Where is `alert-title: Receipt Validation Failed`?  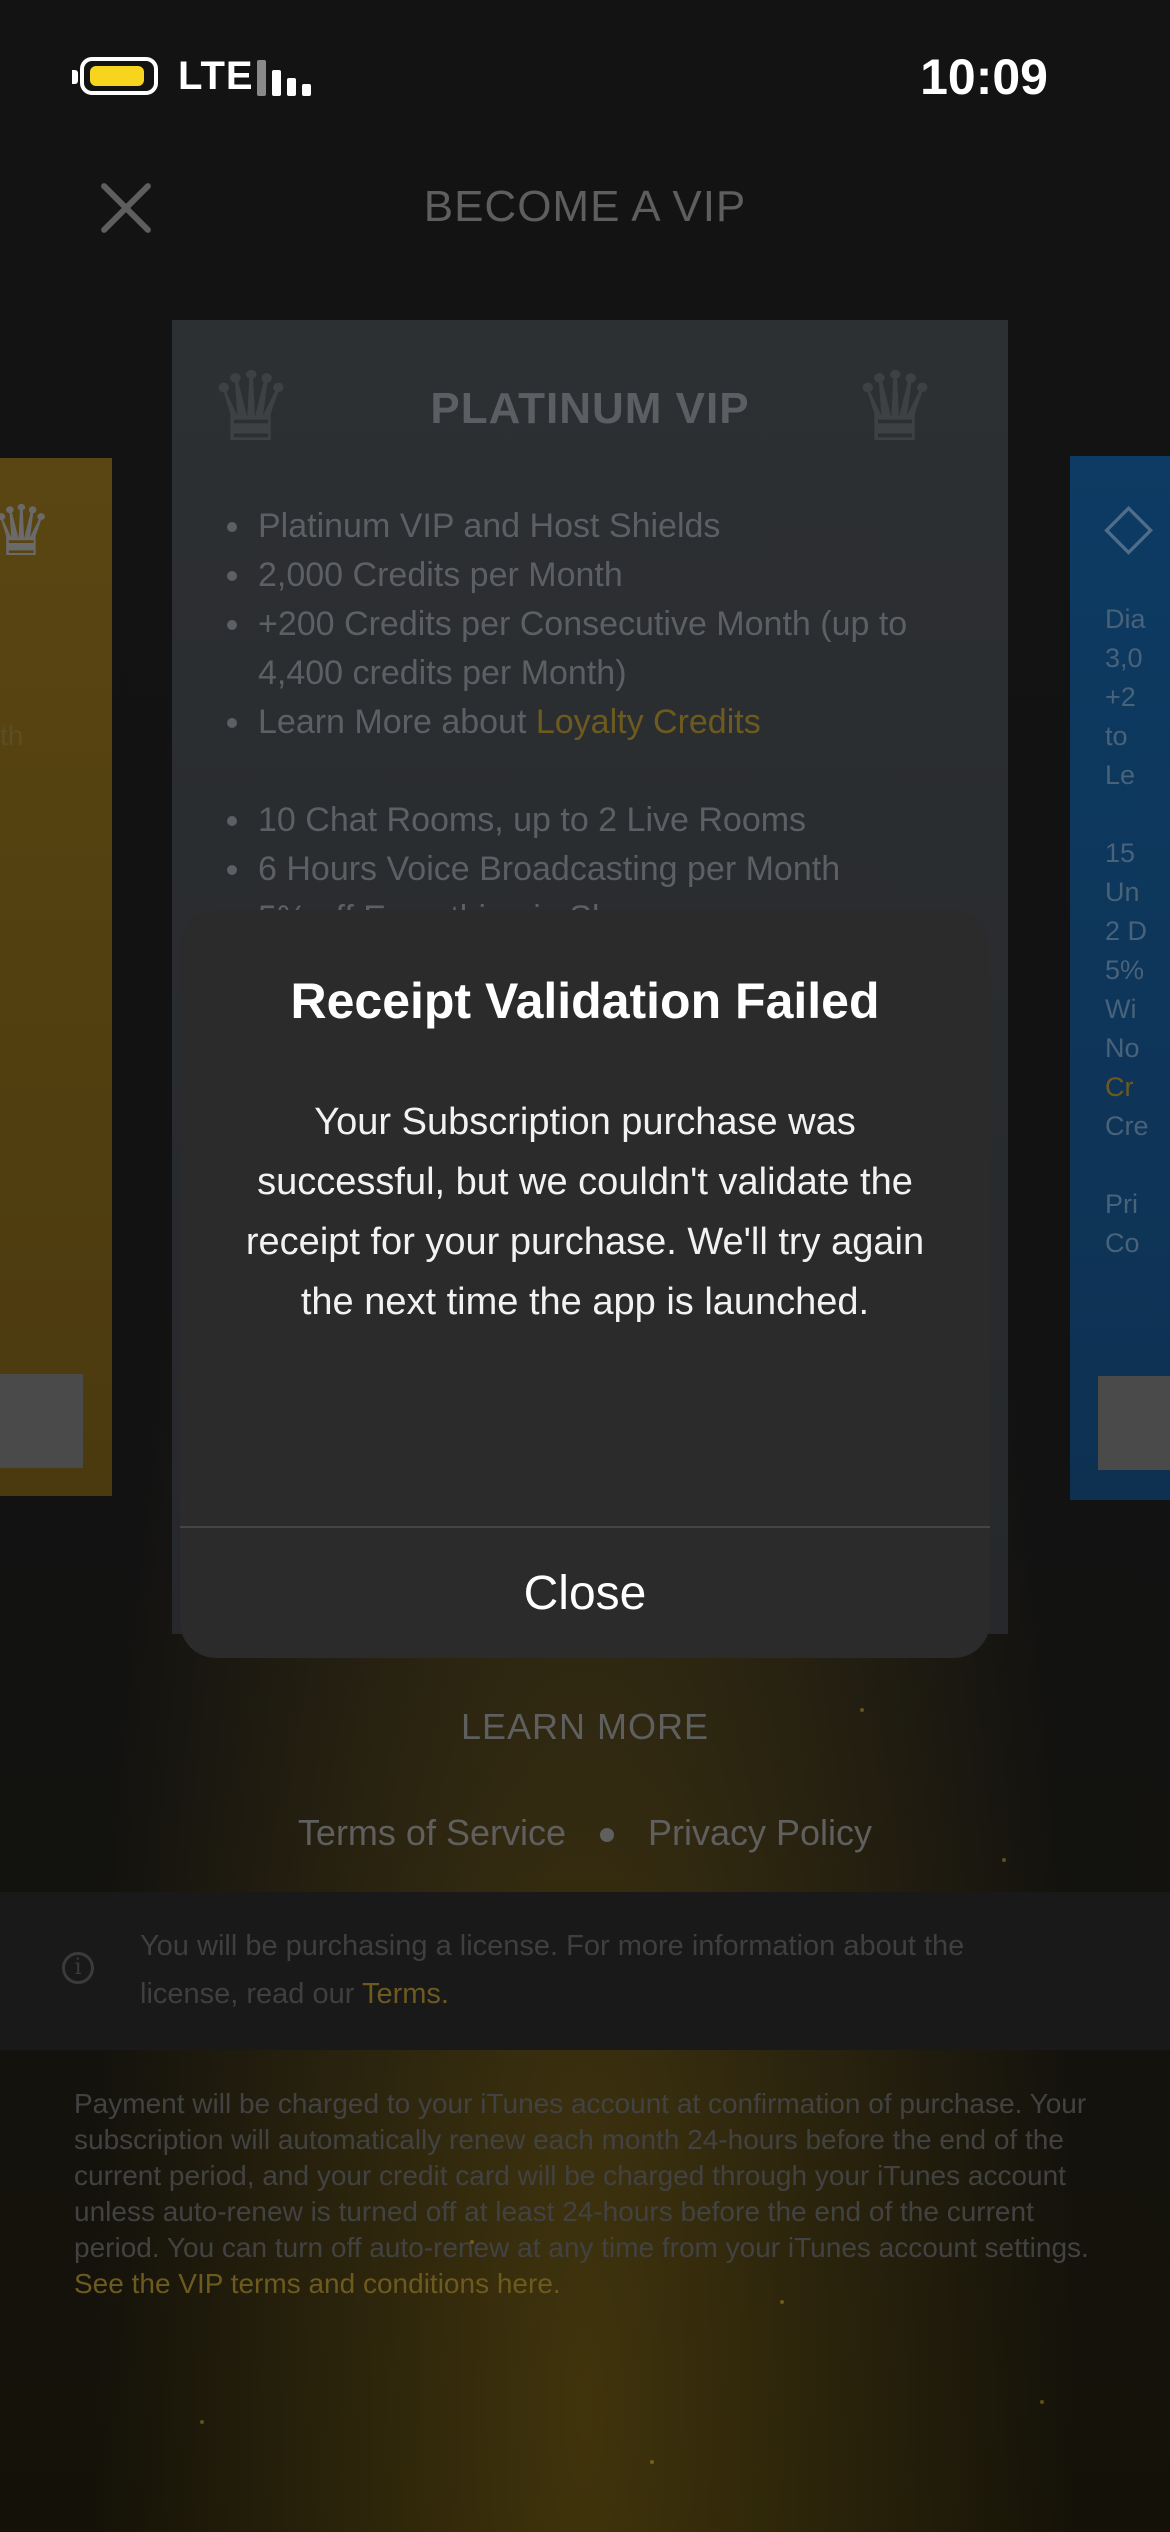 alert-title: Receipt Validation Failed is located at coordinates (585, 1001).